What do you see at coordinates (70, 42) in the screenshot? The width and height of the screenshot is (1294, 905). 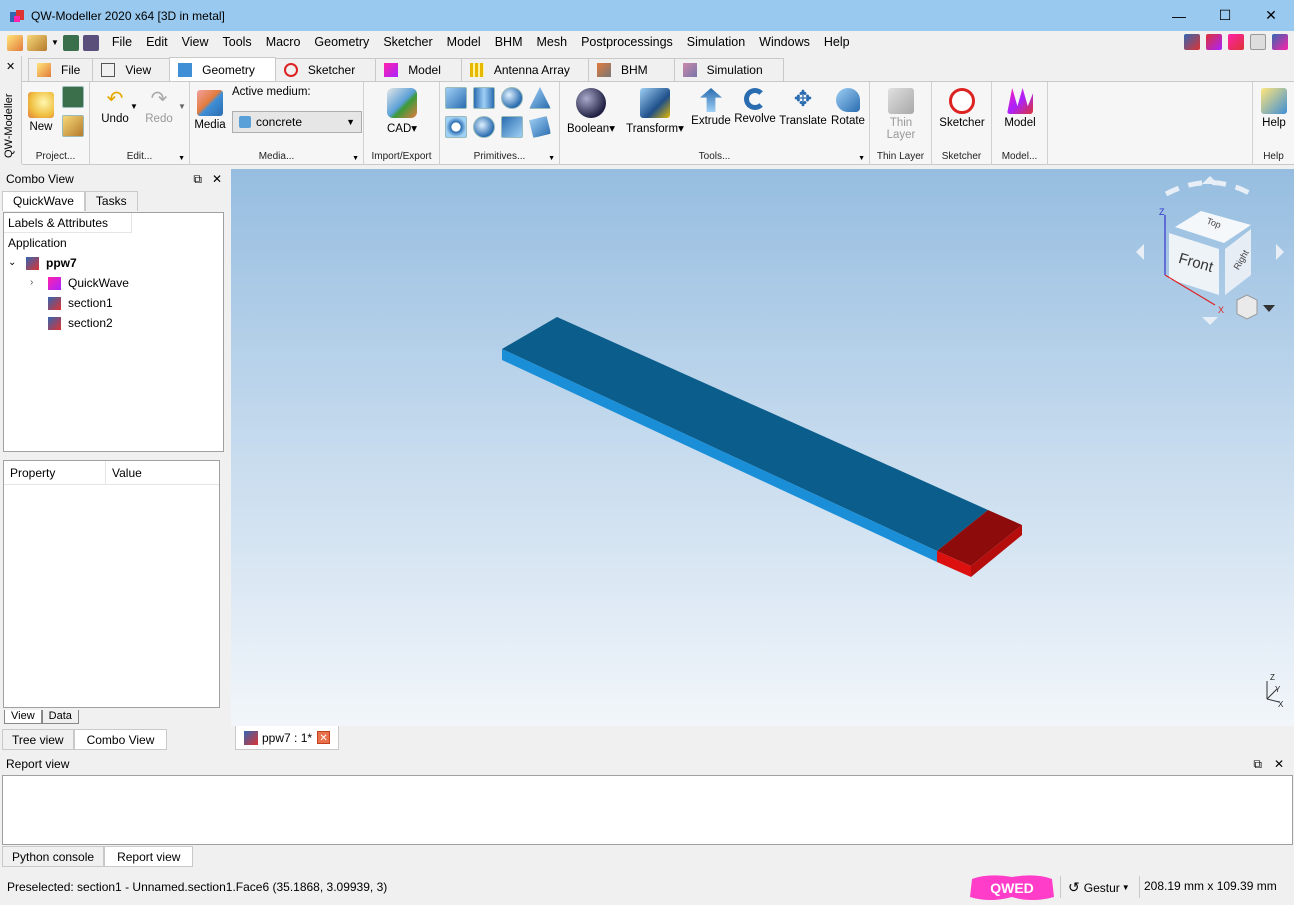 I see `save-quick-icon` at bounding box center [70, 42].